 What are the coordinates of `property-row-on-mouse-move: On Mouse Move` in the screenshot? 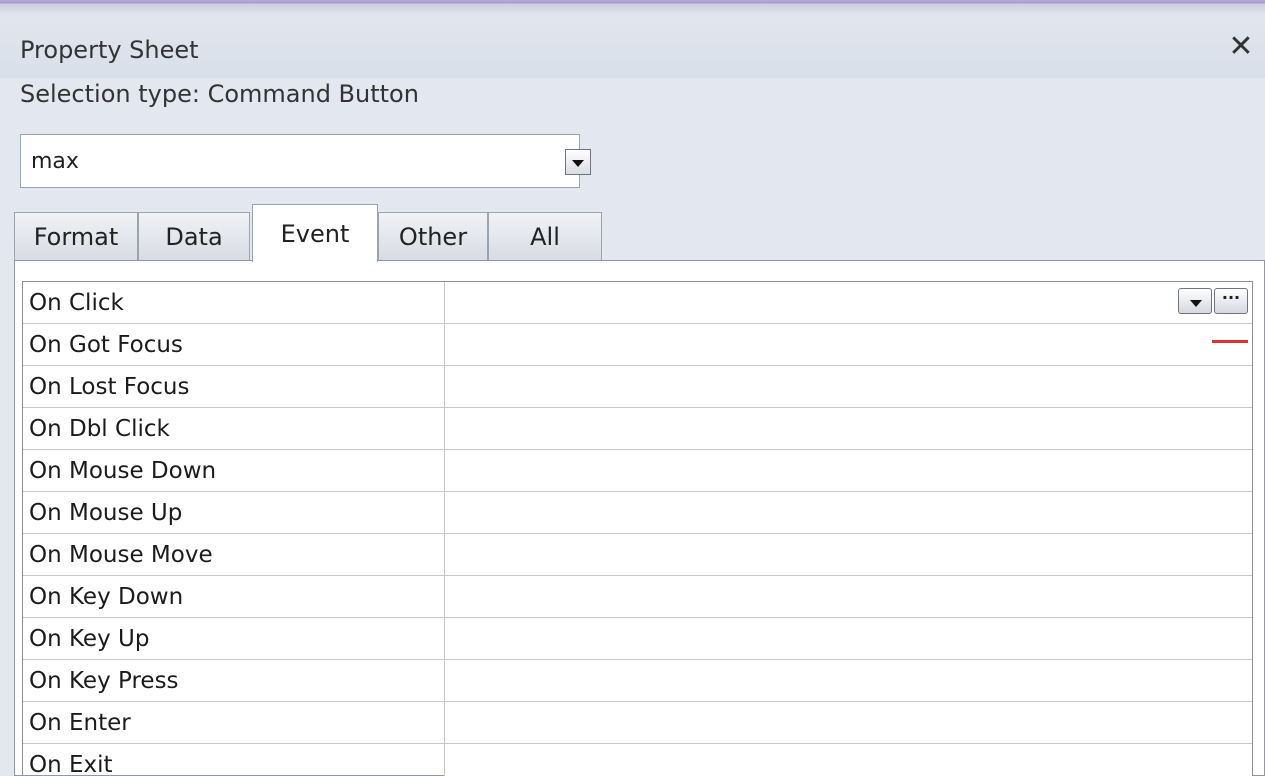 It's located at (637, 555).